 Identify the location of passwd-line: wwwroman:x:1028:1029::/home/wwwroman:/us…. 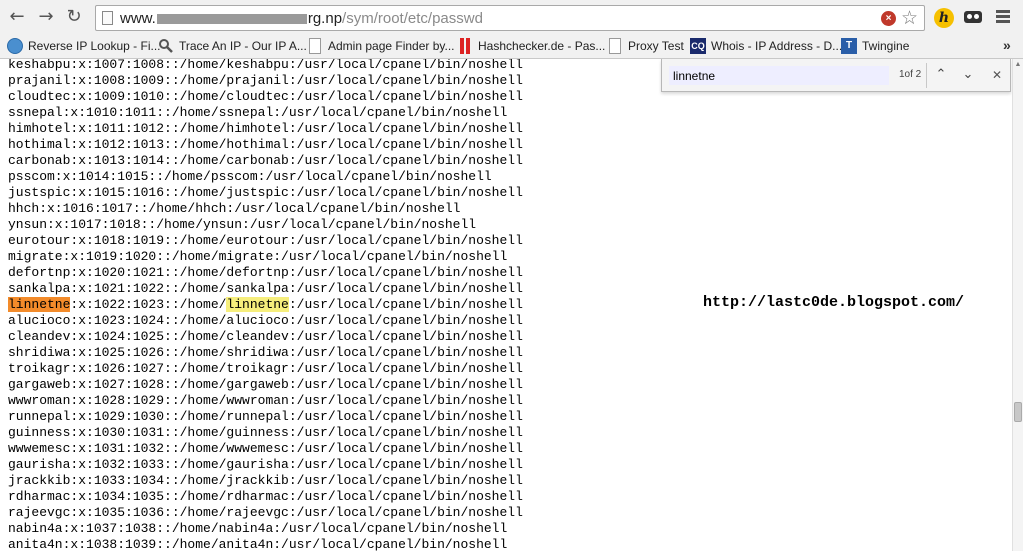
(265, 400).